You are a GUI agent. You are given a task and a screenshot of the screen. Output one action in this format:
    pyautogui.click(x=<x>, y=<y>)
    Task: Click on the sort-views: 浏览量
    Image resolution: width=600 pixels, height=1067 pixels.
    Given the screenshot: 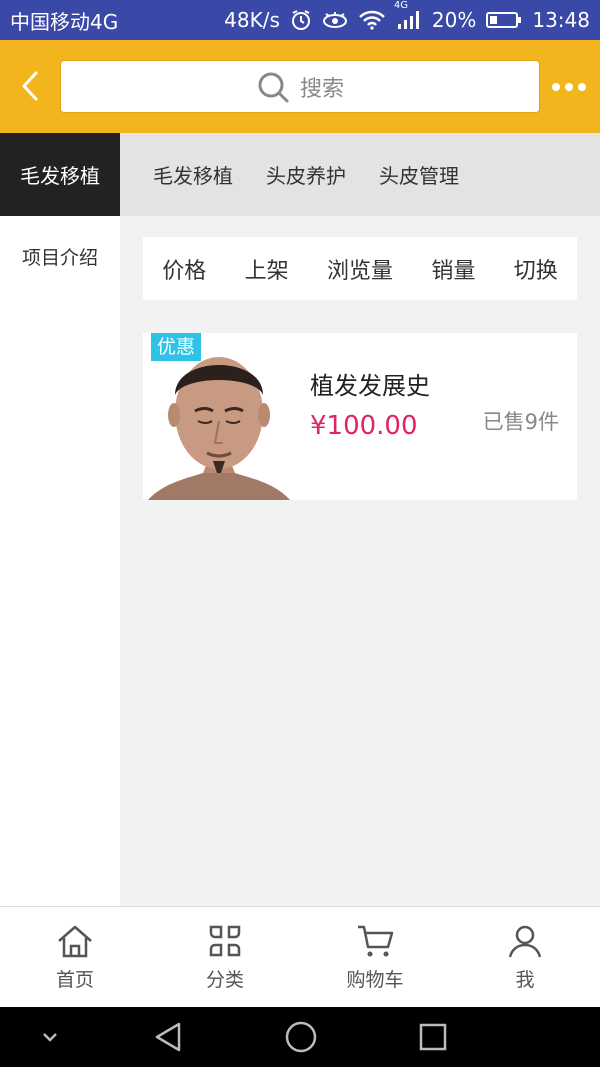 What is the action you would take?
    pyautogui.click(x=360, y=269)
    